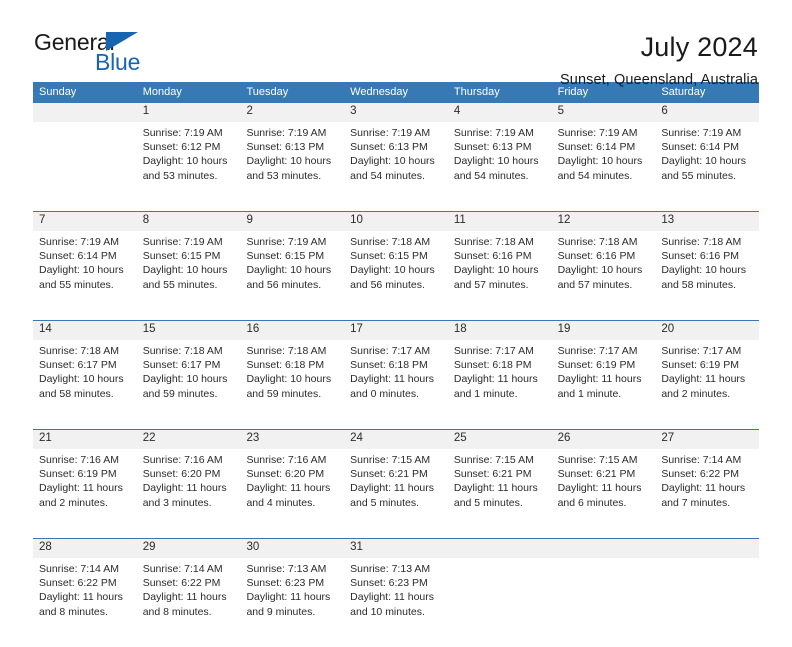 The image size is (792, 647). Describe the element at coordinates (493, 351) in the screenshot. I see `sunrise-time: Sunrise: 7:17 AM` at that location.